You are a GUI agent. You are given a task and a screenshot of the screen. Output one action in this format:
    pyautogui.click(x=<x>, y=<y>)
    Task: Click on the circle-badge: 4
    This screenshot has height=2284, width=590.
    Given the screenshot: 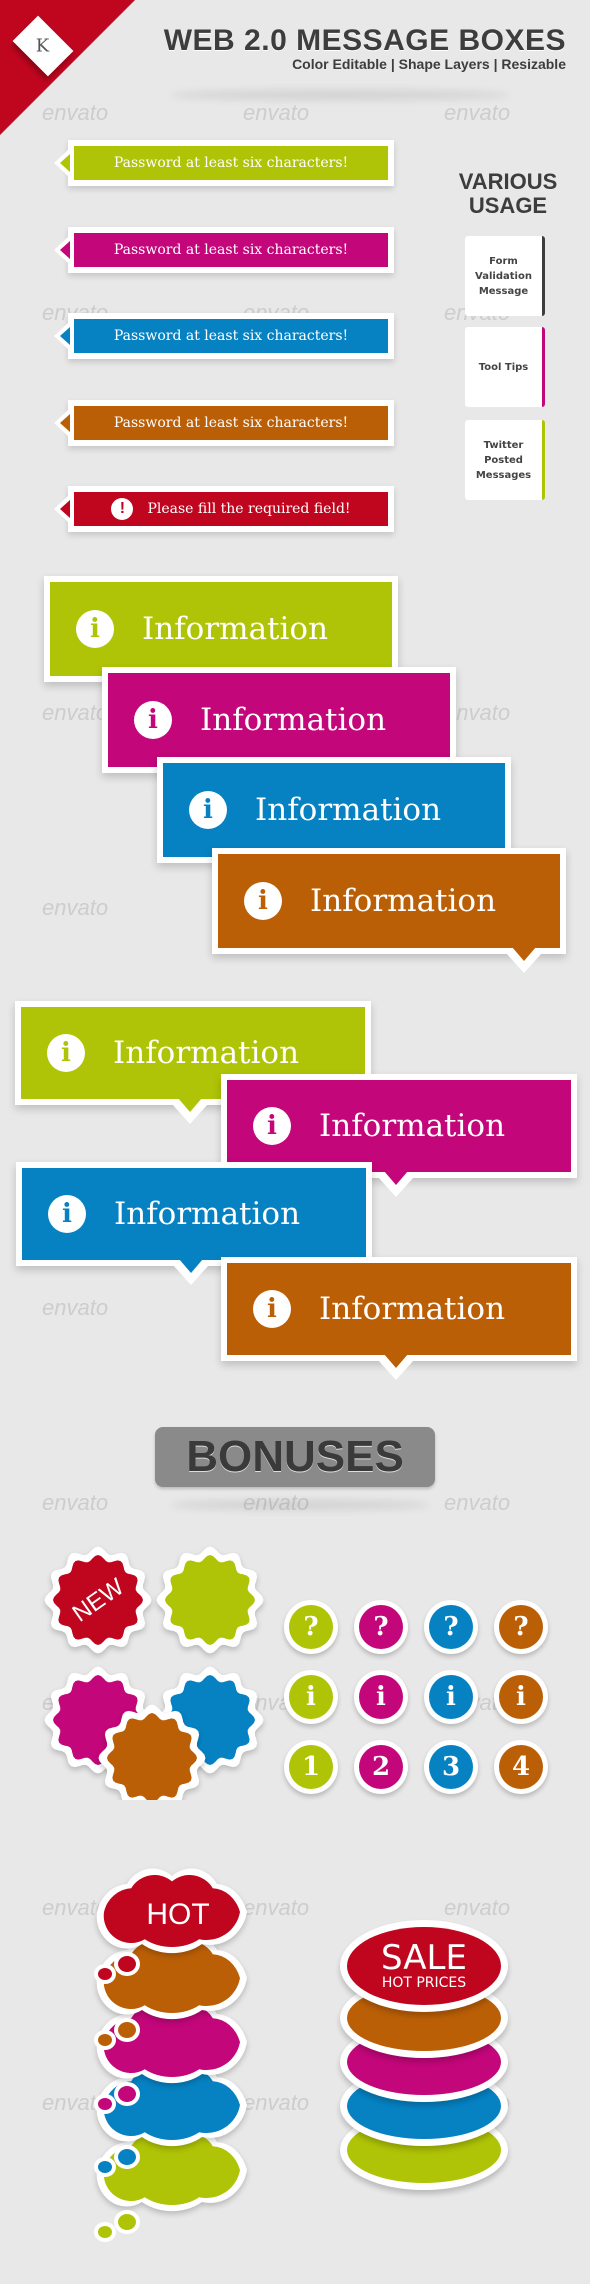 What is the action you would take?
    pyautogui.click(x=521, y=1767)
    